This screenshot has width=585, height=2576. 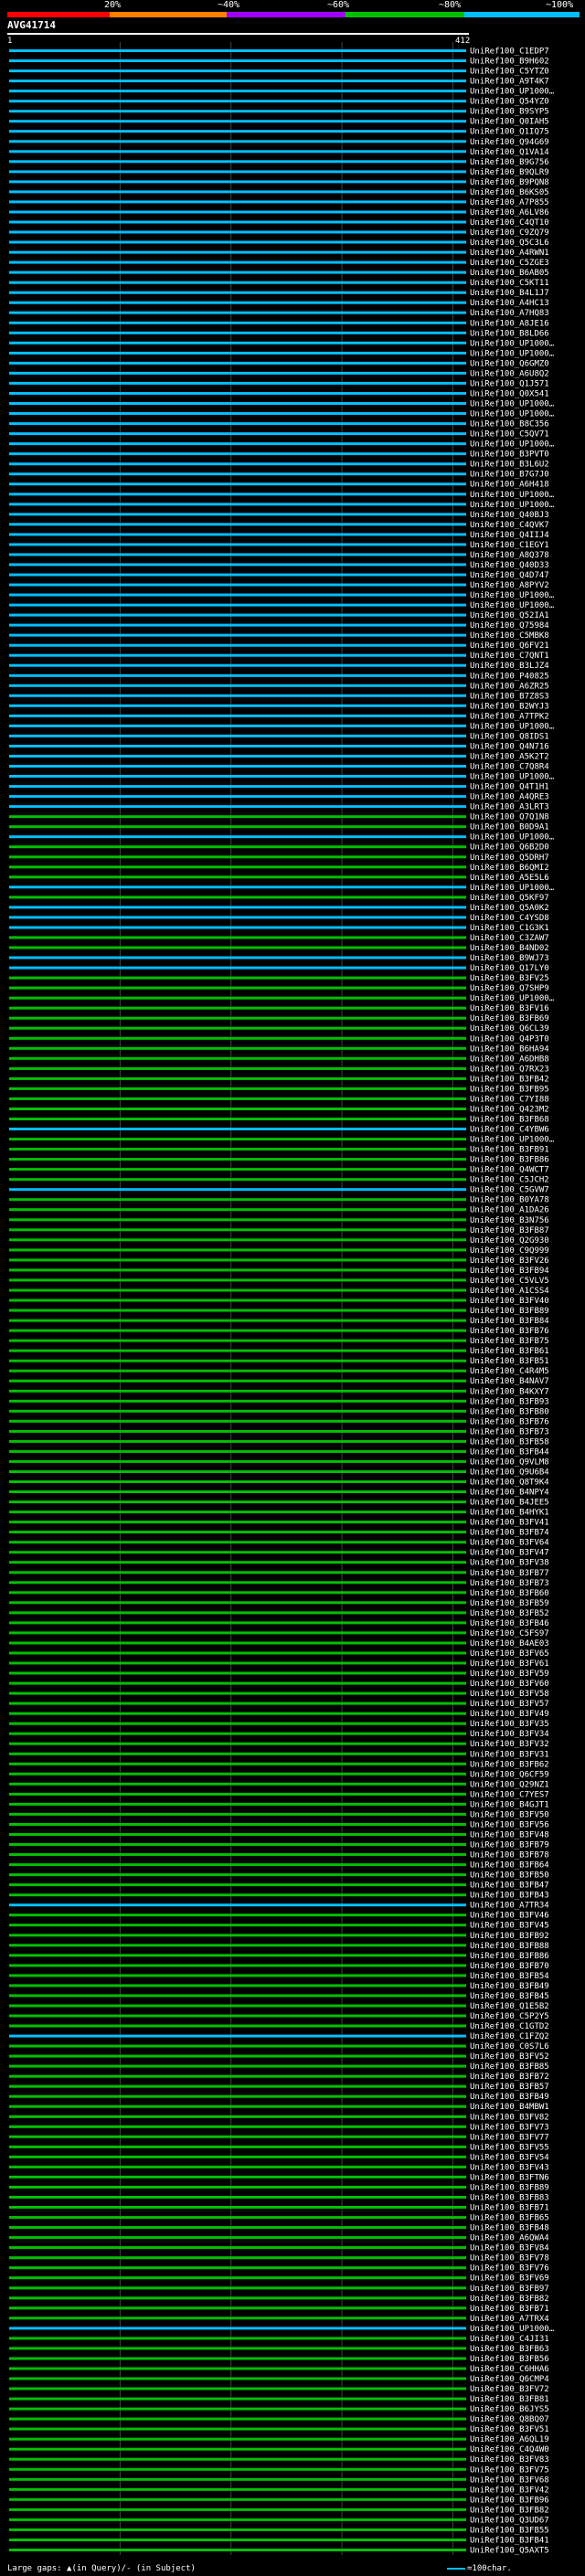 What do you see at coordinates (510, 2419) in the screenshot?
I see `hit-label: UniRef100_Q8BQ07` at bounding box center [510, 2419].